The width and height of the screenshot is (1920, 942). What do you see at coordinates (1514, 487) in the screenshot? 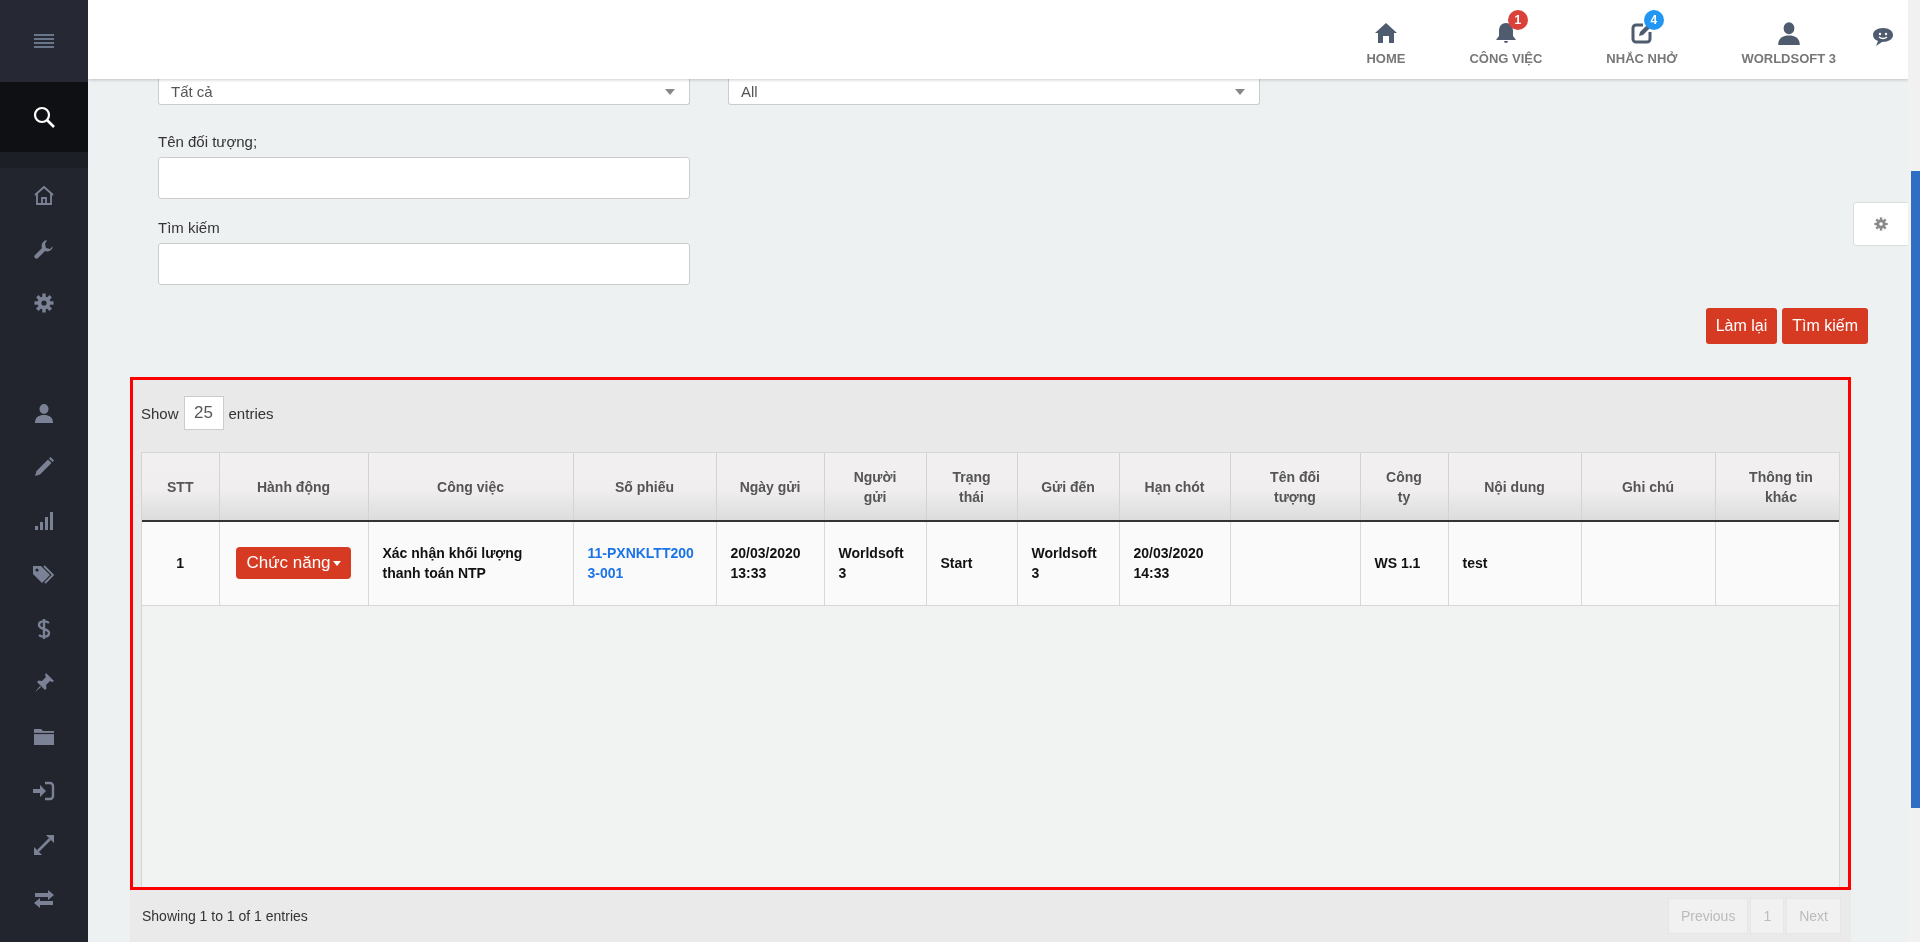
I see `column-header: Nội dung` at bounding box center [1514, 487].